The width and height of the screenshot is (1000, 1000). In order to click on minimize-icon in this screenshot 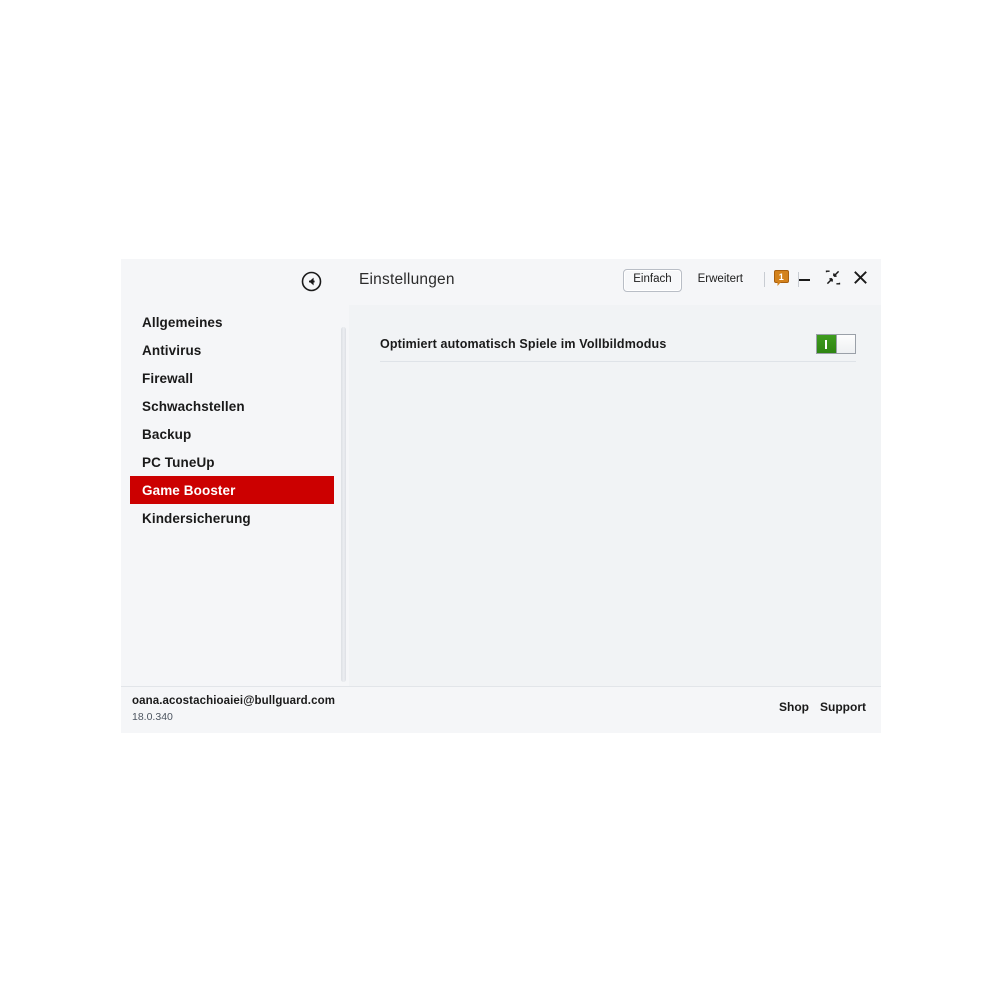, I will do `click(804, 277)`.